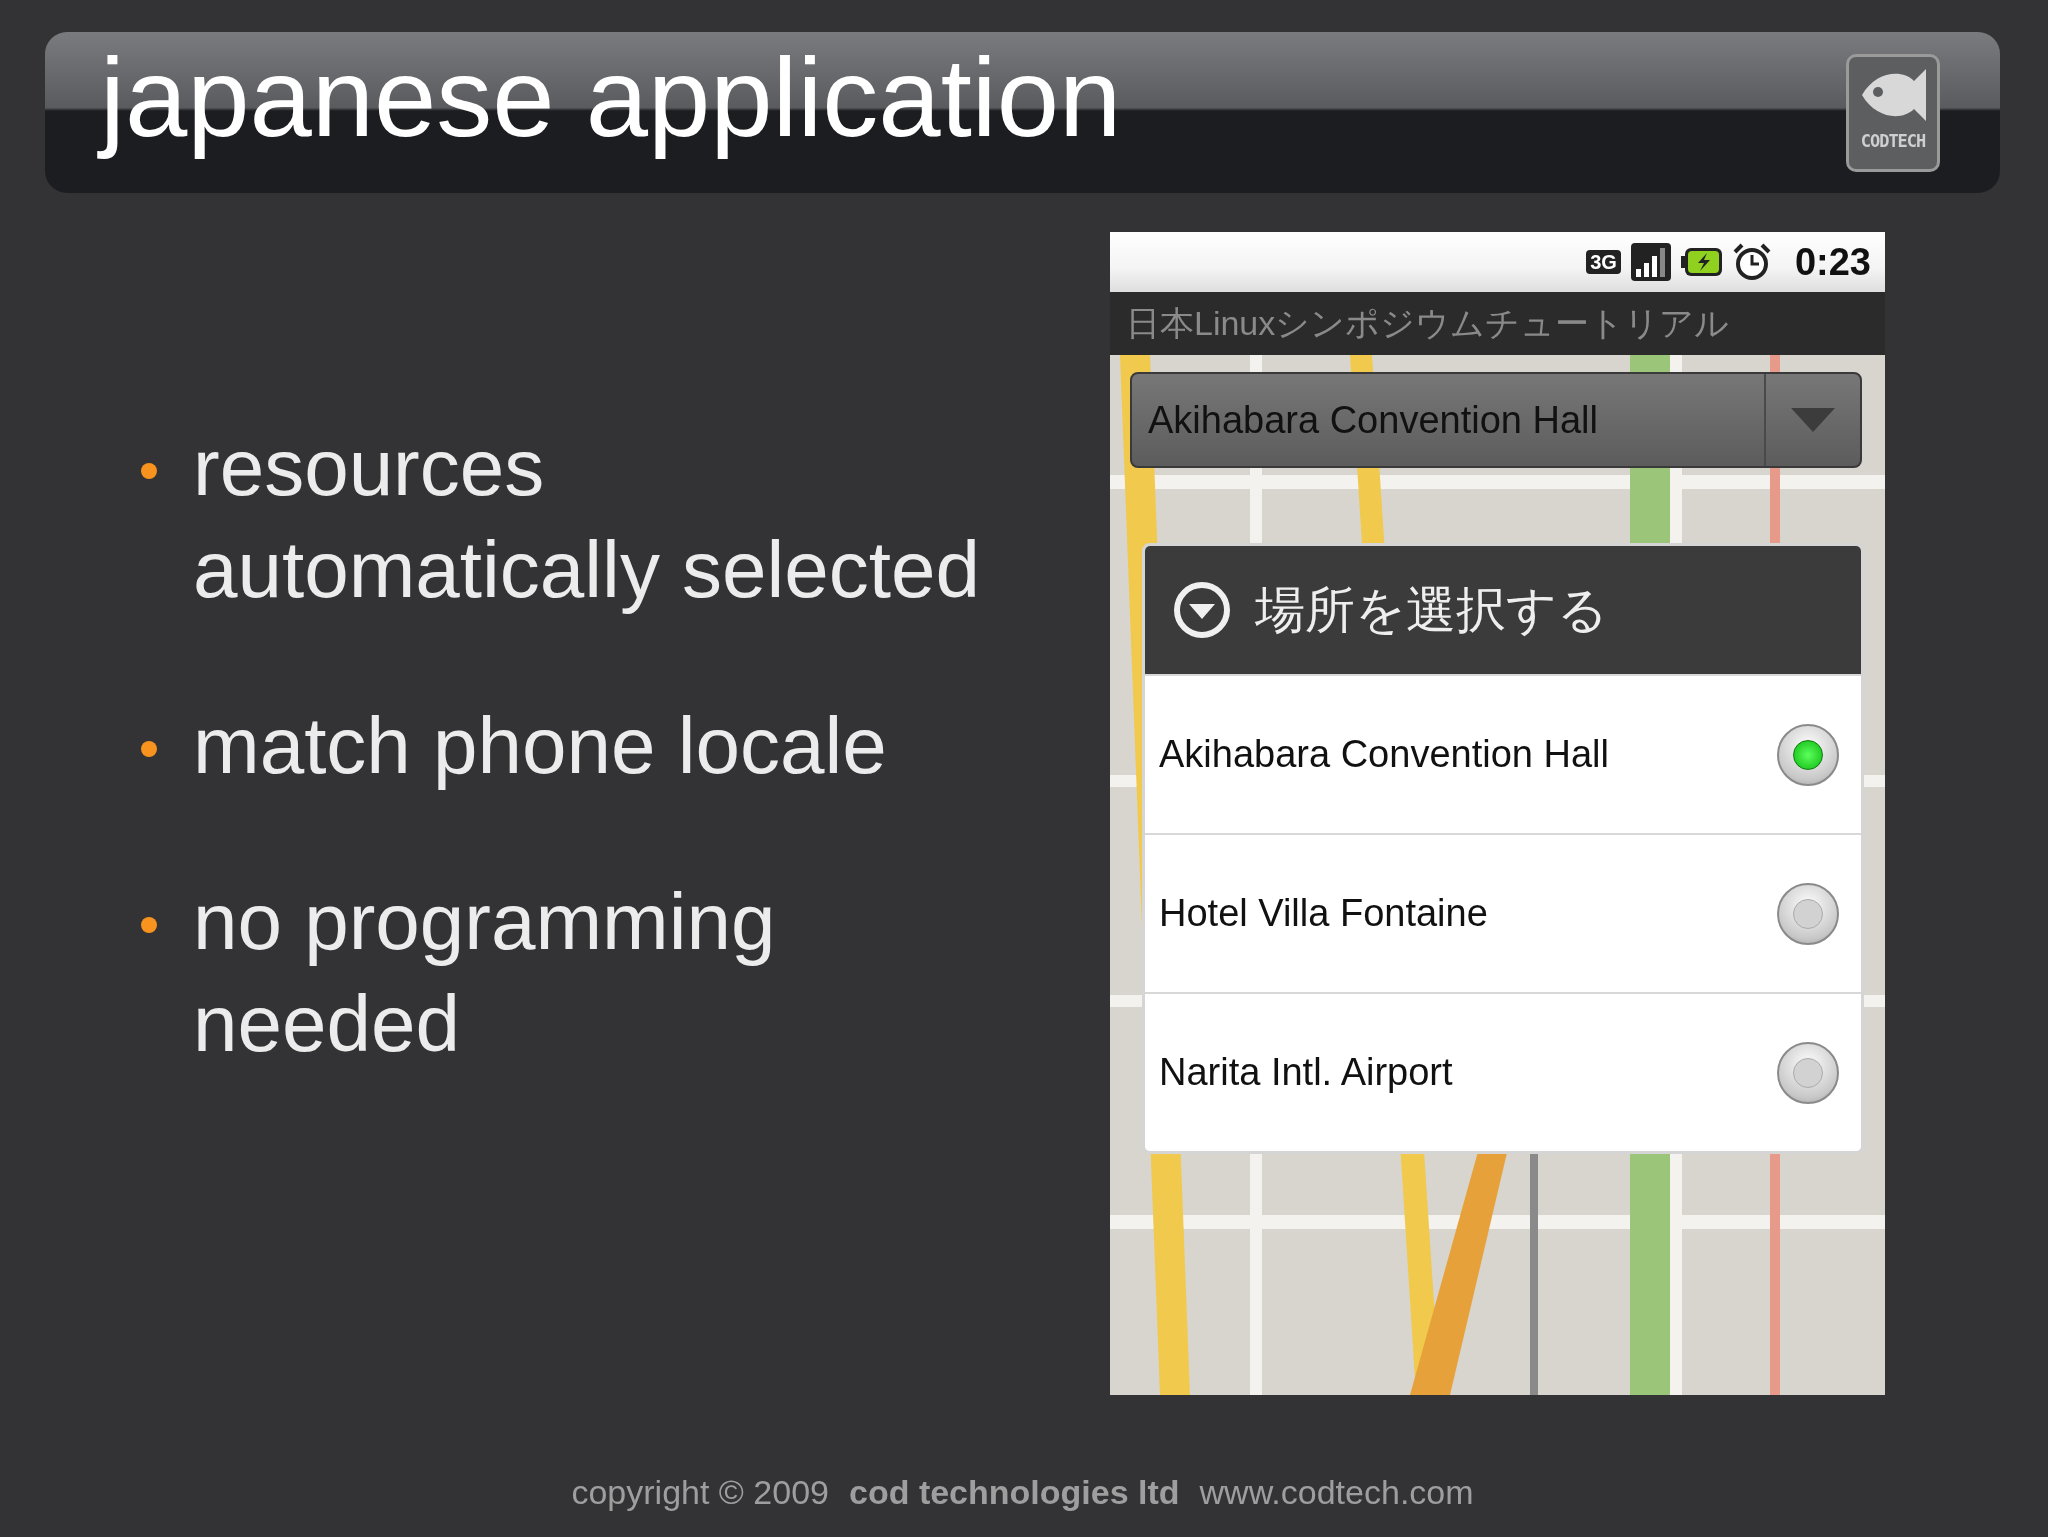 Image resolution: width=2048 pixels, height=1537 pixels. I want to click on copyright-text: copyright © 2009, so click(700, 1492).